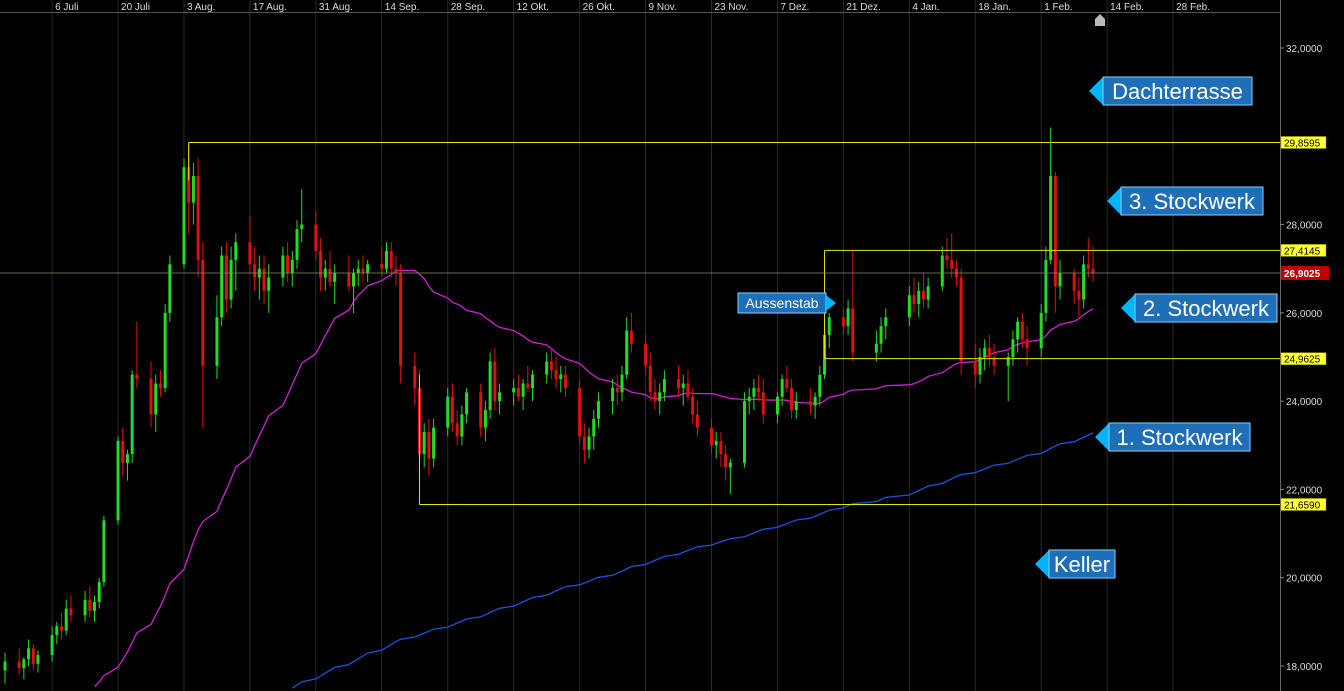 This screenshot has height=691, width=1344. I want to click on callout-text: Dachterrasse, so click(1177, 91).